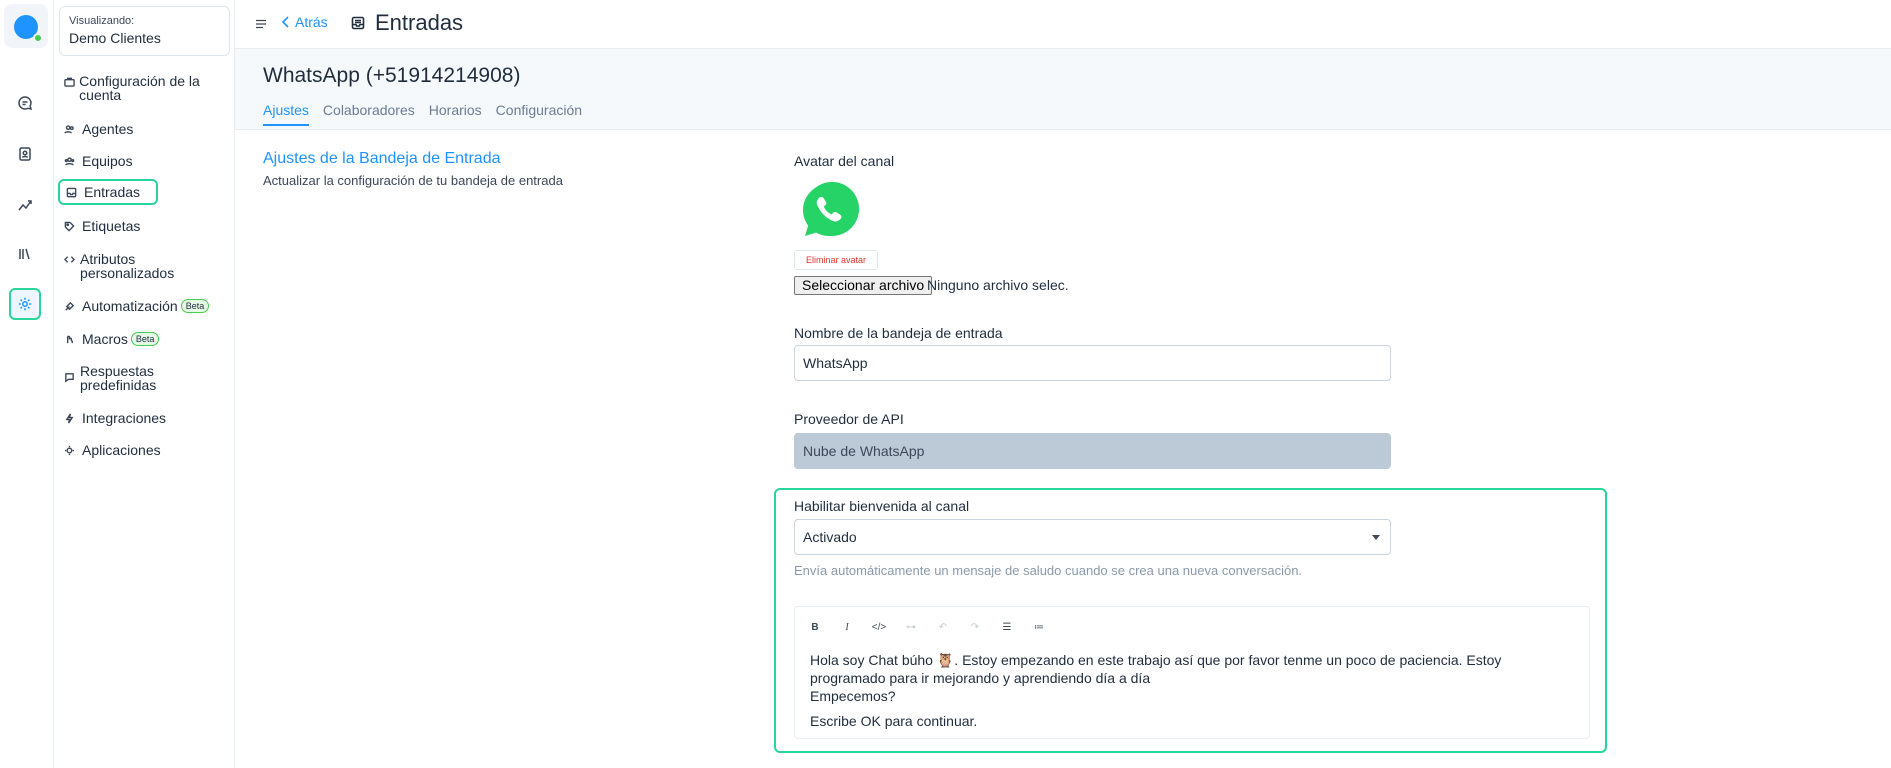  What do you see at coordinates (71, 339) in the screenshot?
I see `macros-icon` at bounding box center [71, 339].